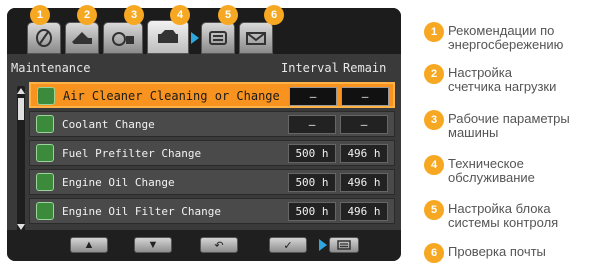 Image resolution: width=610 pixels, height=263 pixels. I want to click on table-row: Coolant Change — —, so click(212, 124).